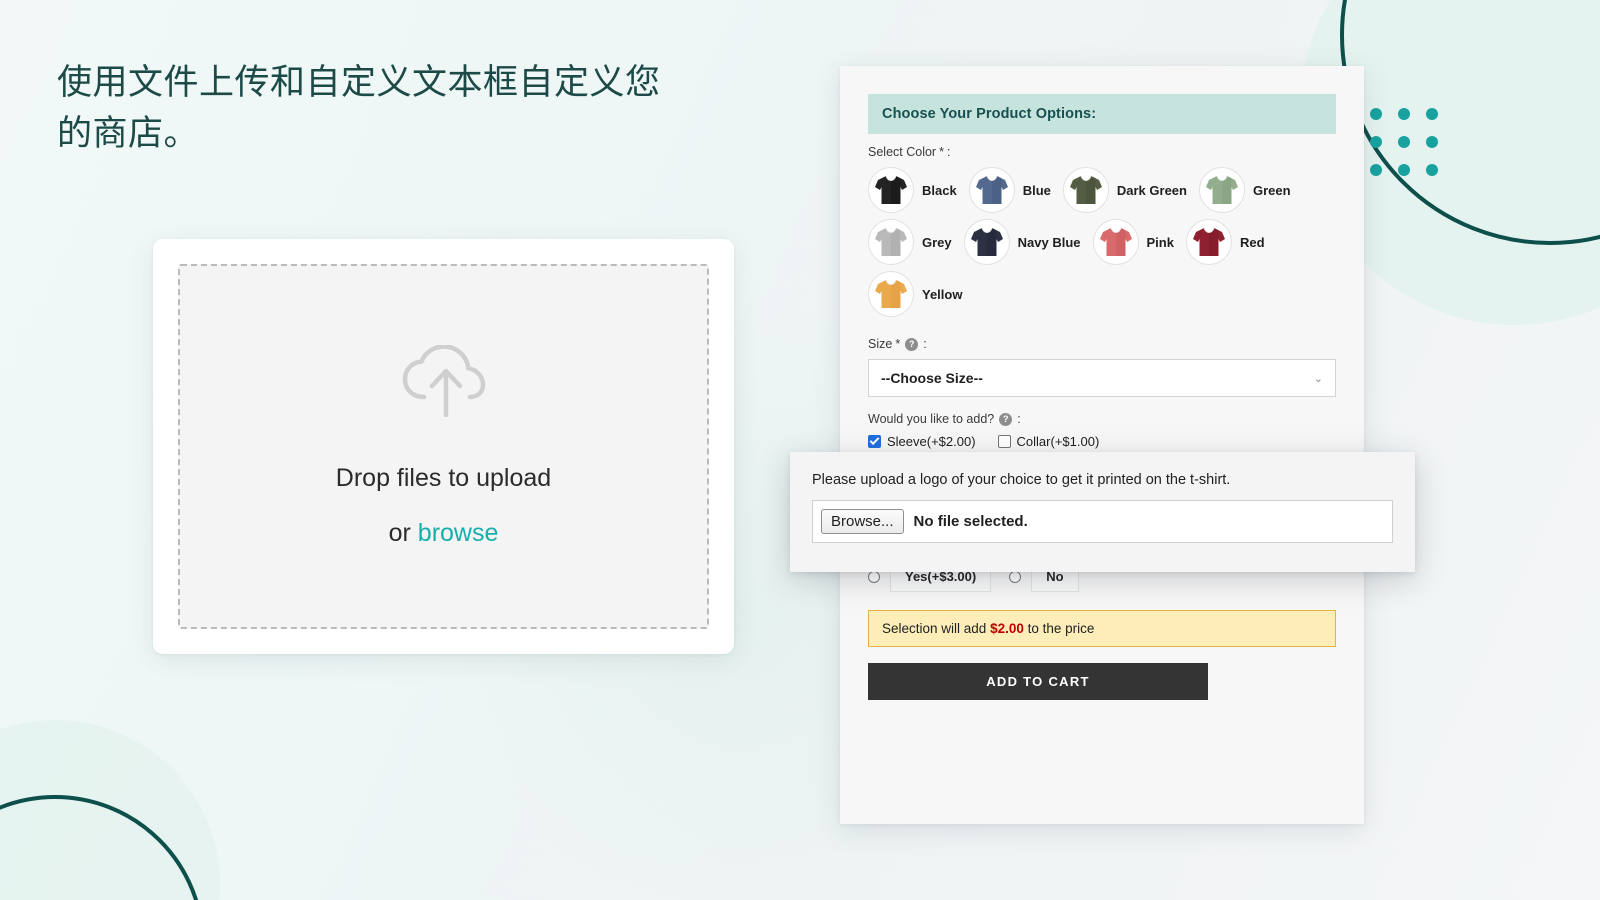 This screenshot has height=900, width=1600. What do you see at coordinates (1007, 628) in the screenshot?
I see `price-banner-amount: $2.00` at bounding box center [1007, 628].